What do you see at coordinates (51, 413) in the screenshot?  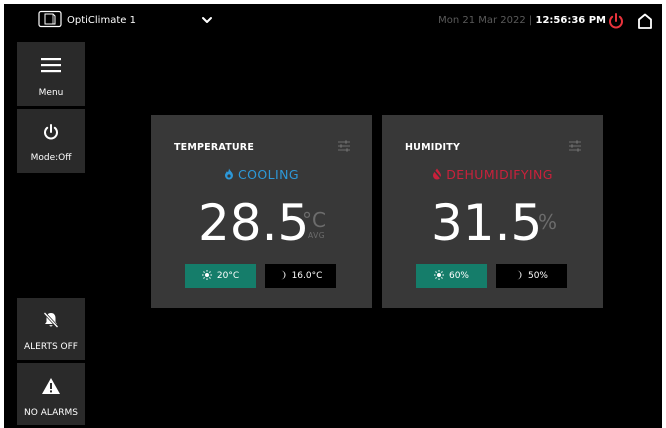 I see `alarms-label: NO ALARMS` at bounding box center [51, 413].